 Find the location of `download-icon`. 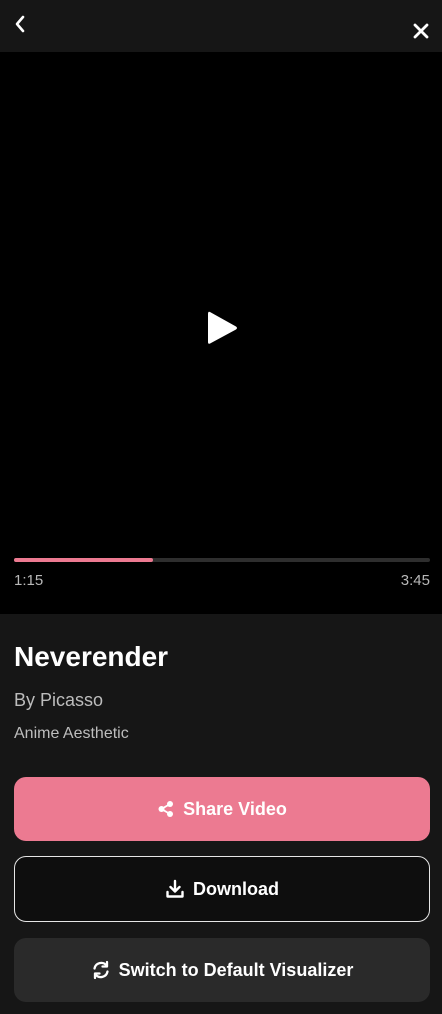

download-icon is located at coordinates (175, 889).